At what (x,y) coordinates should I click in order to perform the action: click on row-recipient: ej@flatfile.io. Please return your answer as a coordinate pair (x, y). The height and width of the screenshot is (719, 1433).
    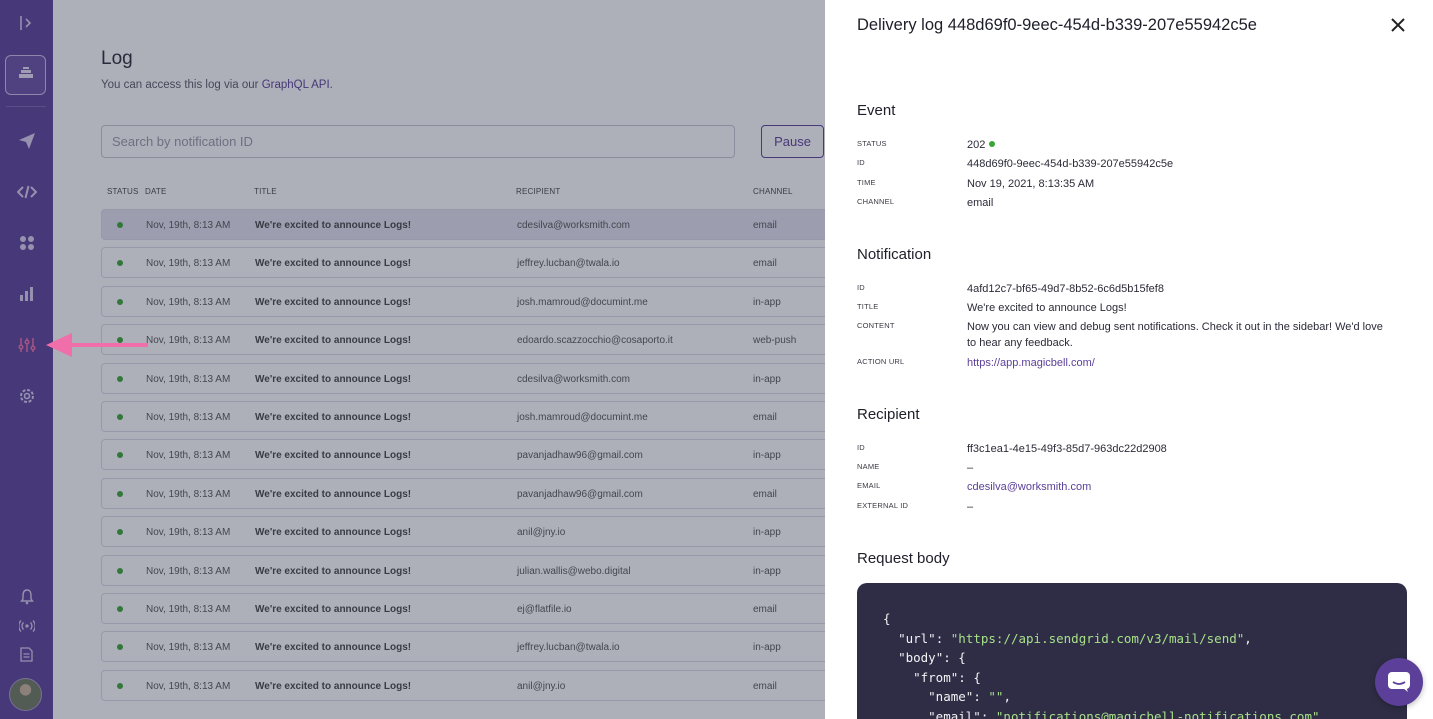
    Looking at the image, I should click on (544, 609).